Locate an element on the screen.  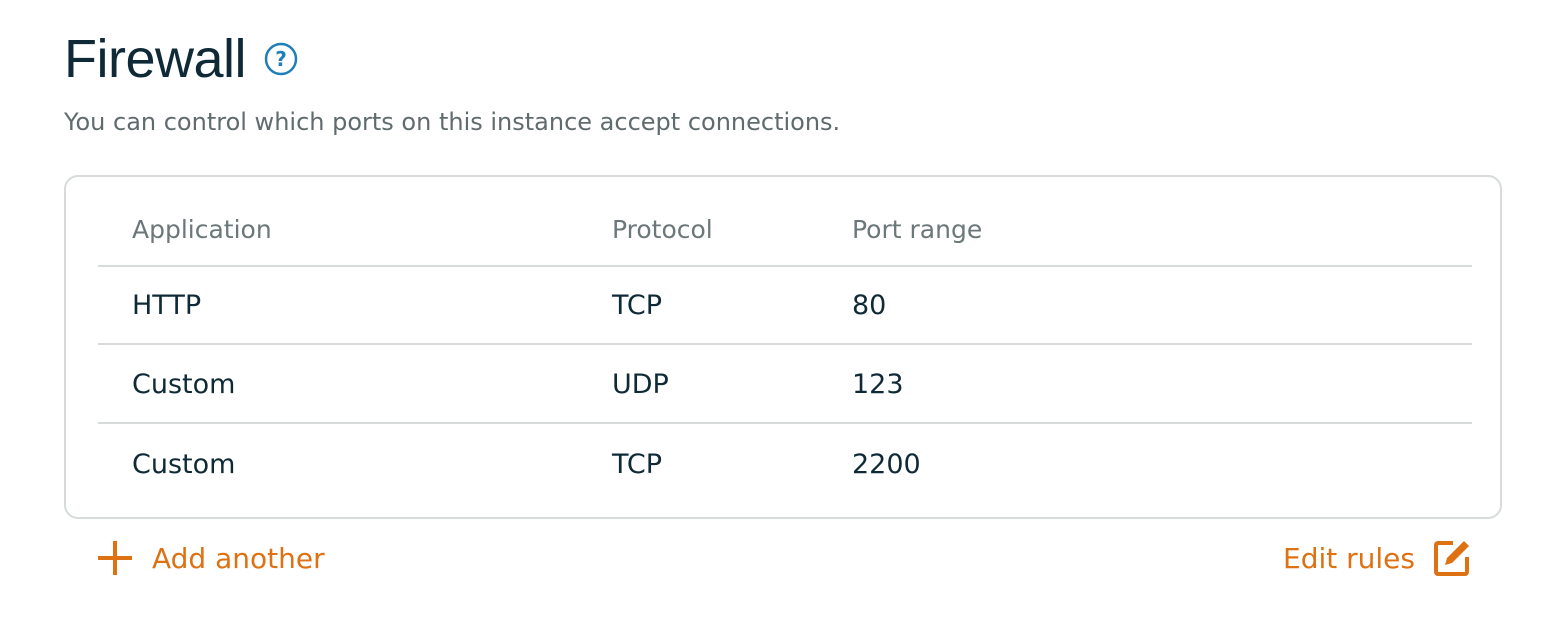
table-row: HTTP TCP 80 is located at coordinates (785, 306).